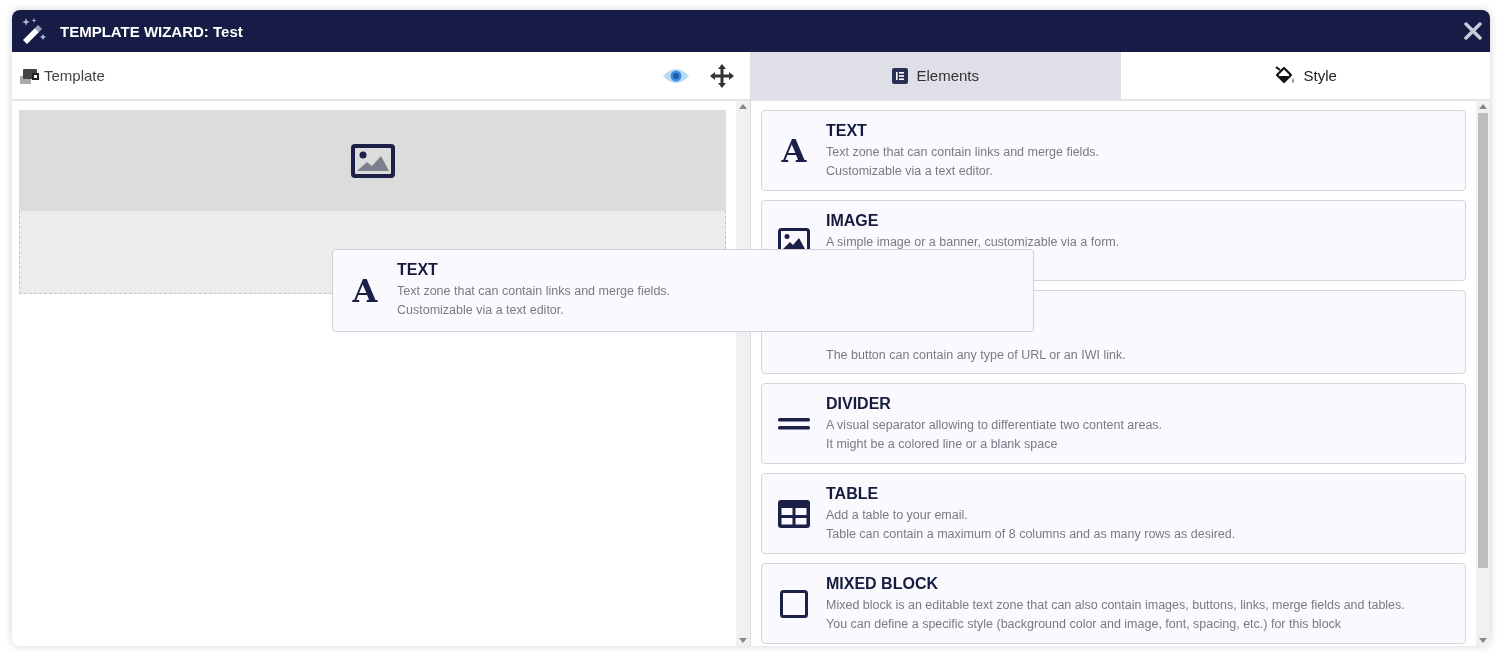 The width and height of the screenshot is (1500, 655). What do you see at coordinates (853, 494) in the screenshot?
I see `element-title: TABLE` at bounding box center [853, 494].